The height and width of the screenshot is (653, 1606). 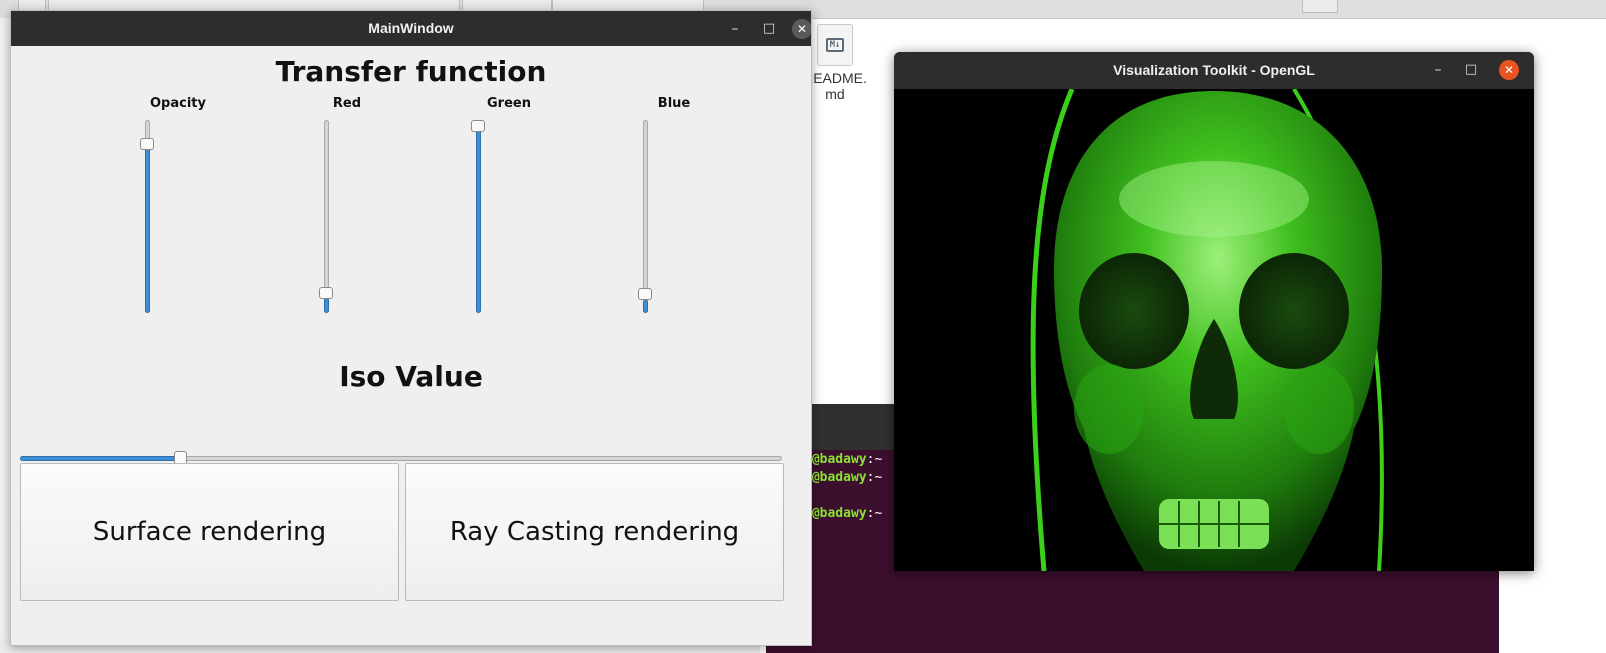 I want to click on right-cheekbone, so click(x=1319, y=409).